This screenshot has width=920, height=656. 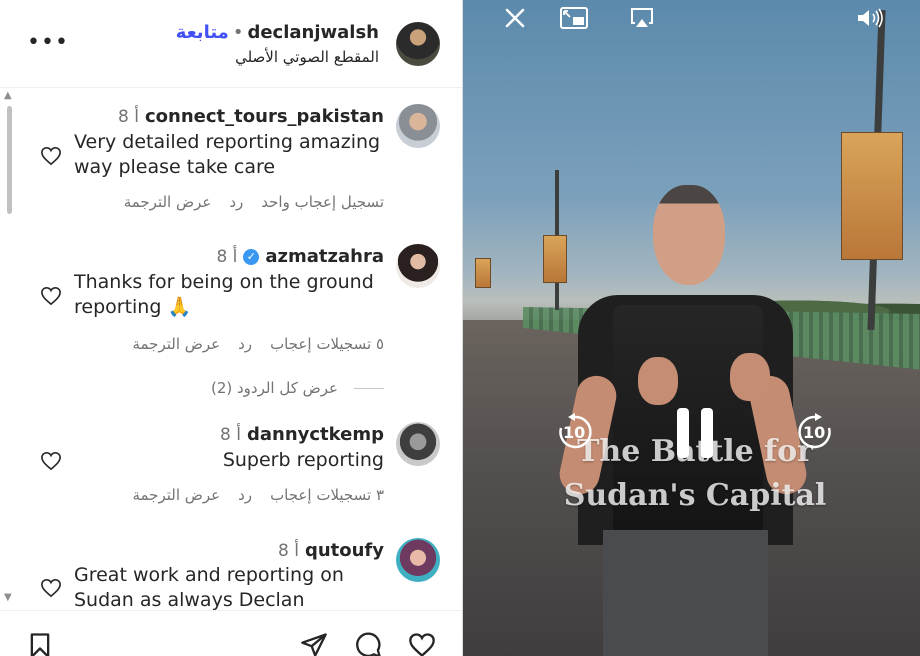 What do you see at coordinates (642, 18) in the screenshot?
I see `airplay-icon` at bounding box center [642, 18].